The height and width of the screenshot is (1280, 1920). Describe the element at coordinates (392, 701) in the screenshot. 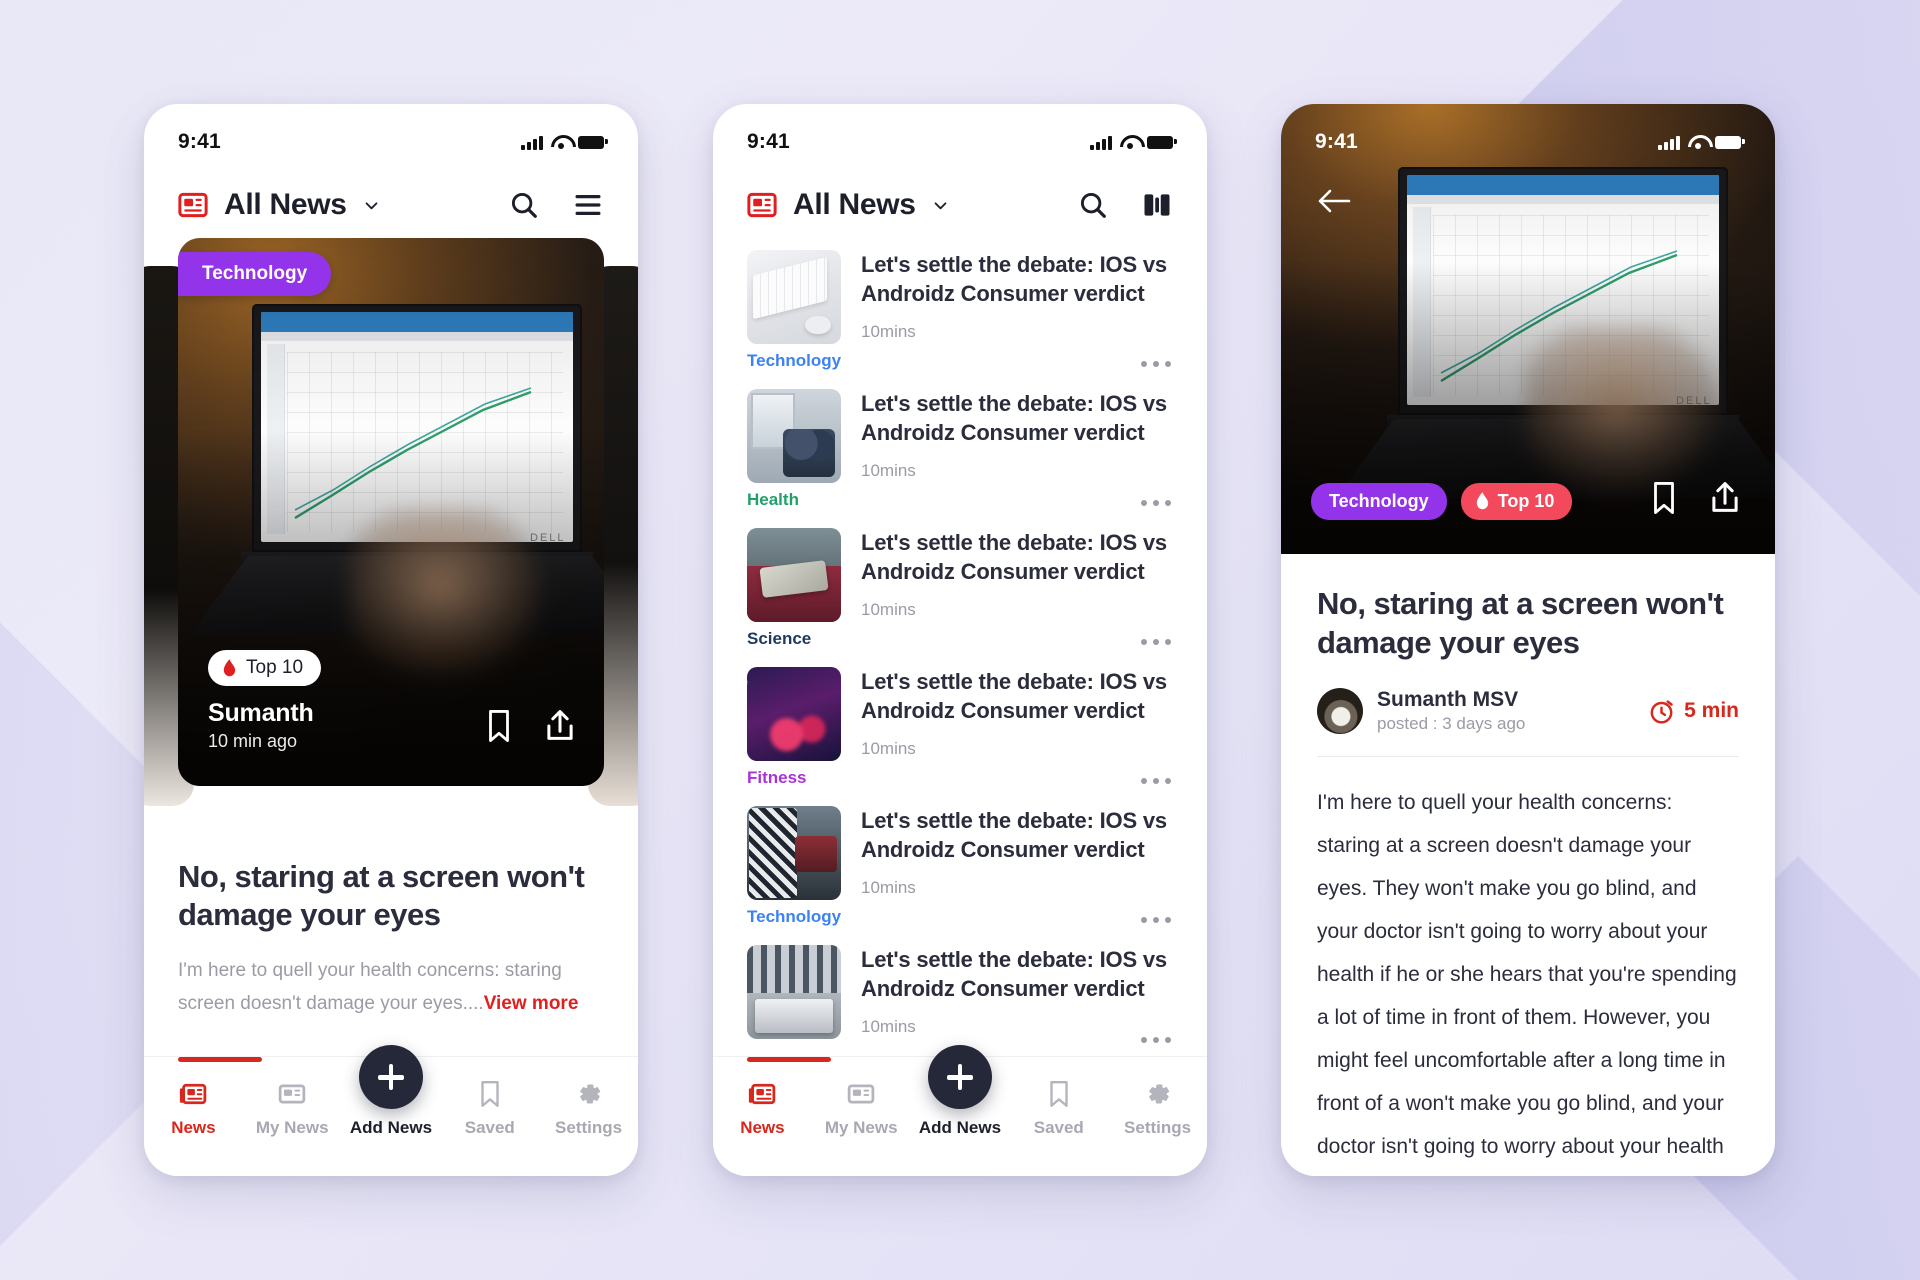

I see `hero-meta: Top 10 Sumanth 10 min ago` at that location.